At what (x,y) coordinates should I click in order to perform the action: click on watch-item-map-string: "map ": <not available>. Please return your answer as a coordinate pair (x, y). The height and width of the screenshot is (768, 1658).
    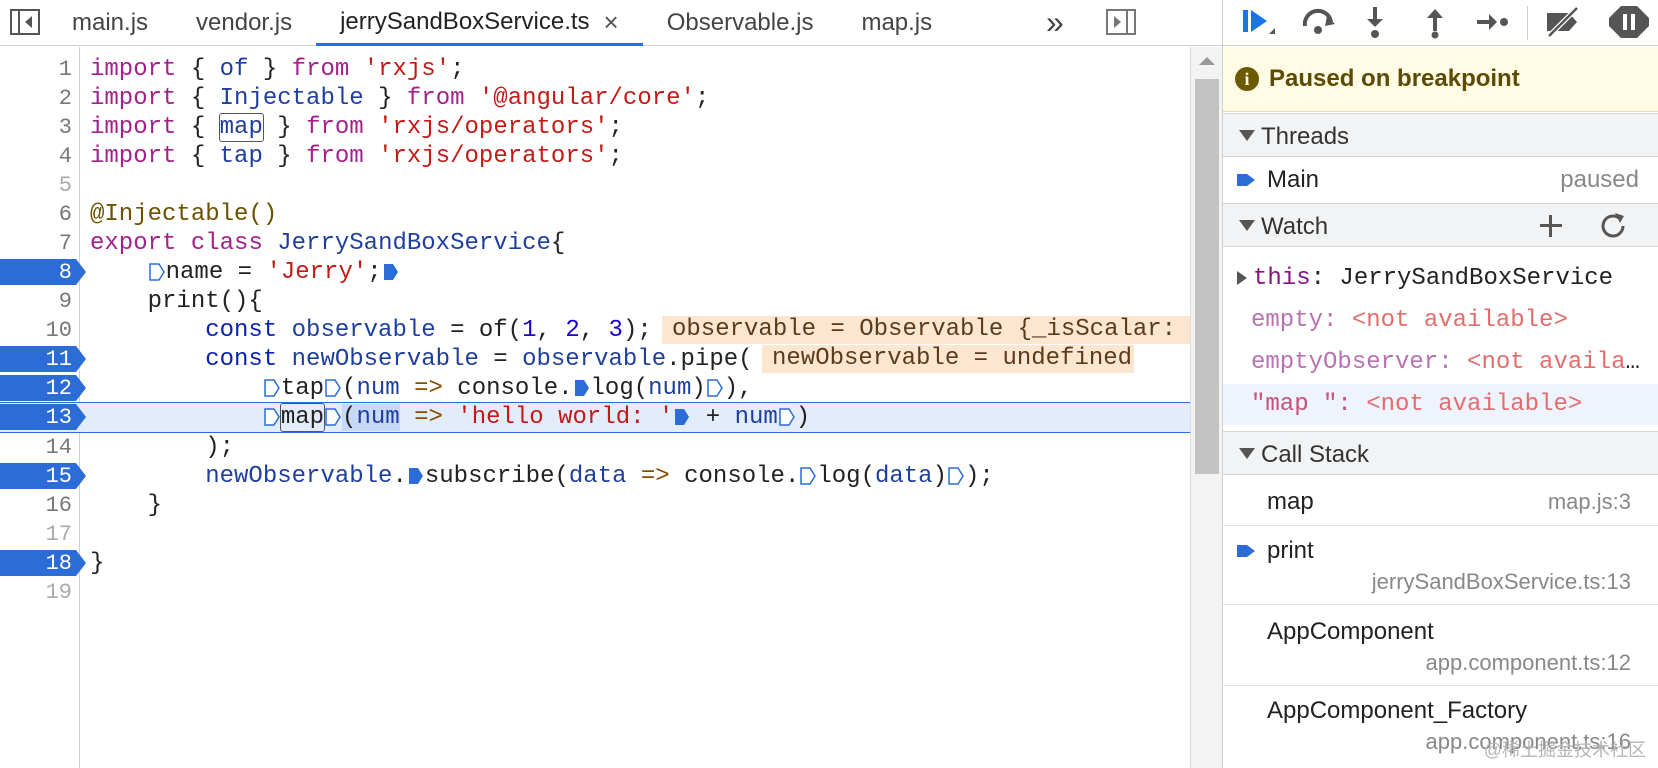
    Looking at the image, I should click on (1440, 404).